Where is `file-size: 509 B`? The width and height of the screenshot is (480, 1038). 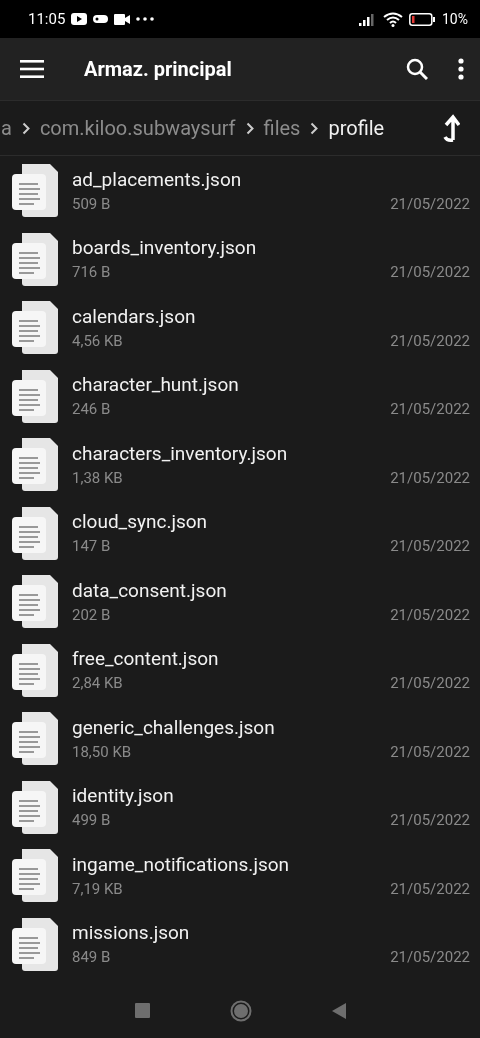
file-size: 509 B is located at coordinates (91, 203).